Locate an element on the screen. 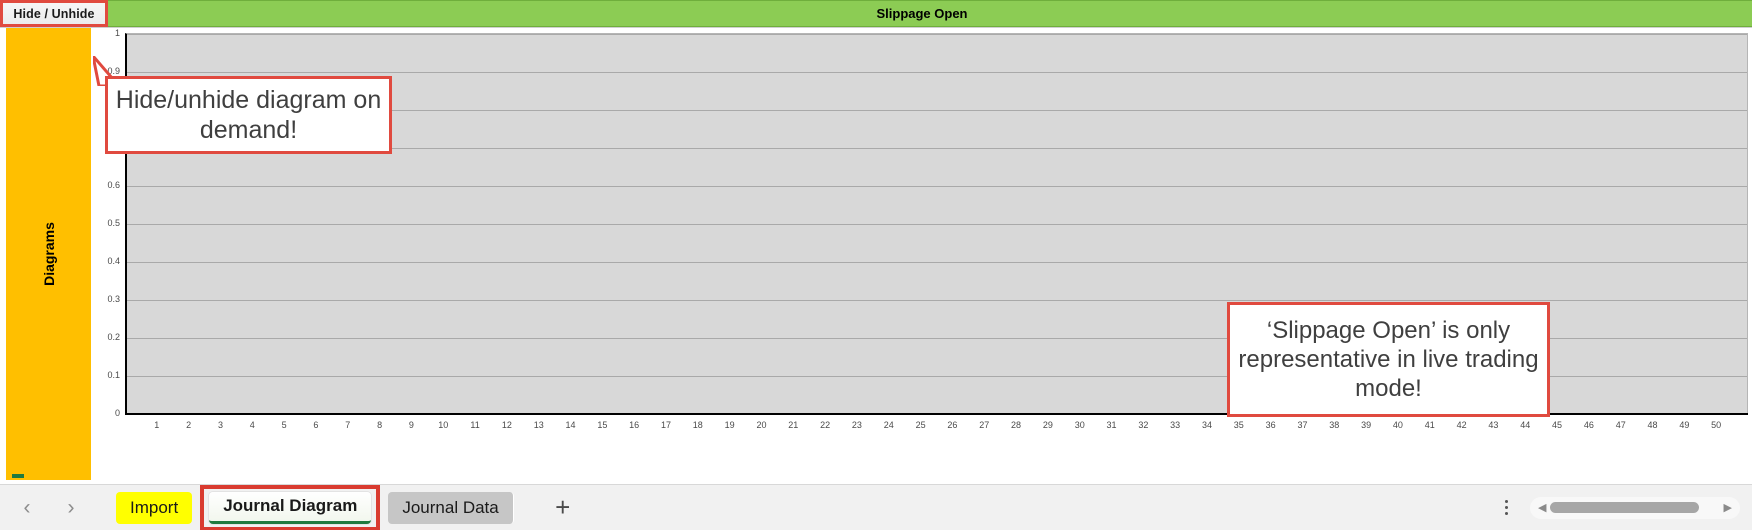  x-axis-tick-label: 36 is located at coordinates (1270, 425).